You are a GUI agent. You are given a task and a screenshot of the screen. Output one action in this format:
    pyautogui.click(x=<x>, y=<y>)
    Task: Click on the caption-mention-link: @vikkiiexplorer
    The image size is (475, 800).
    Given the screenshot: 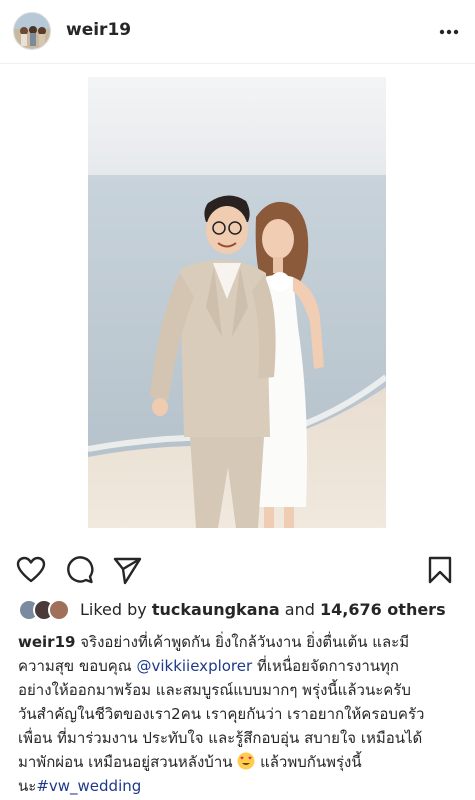 What is the action you would take?
    pyautogui.click(x=194, y=666)
    